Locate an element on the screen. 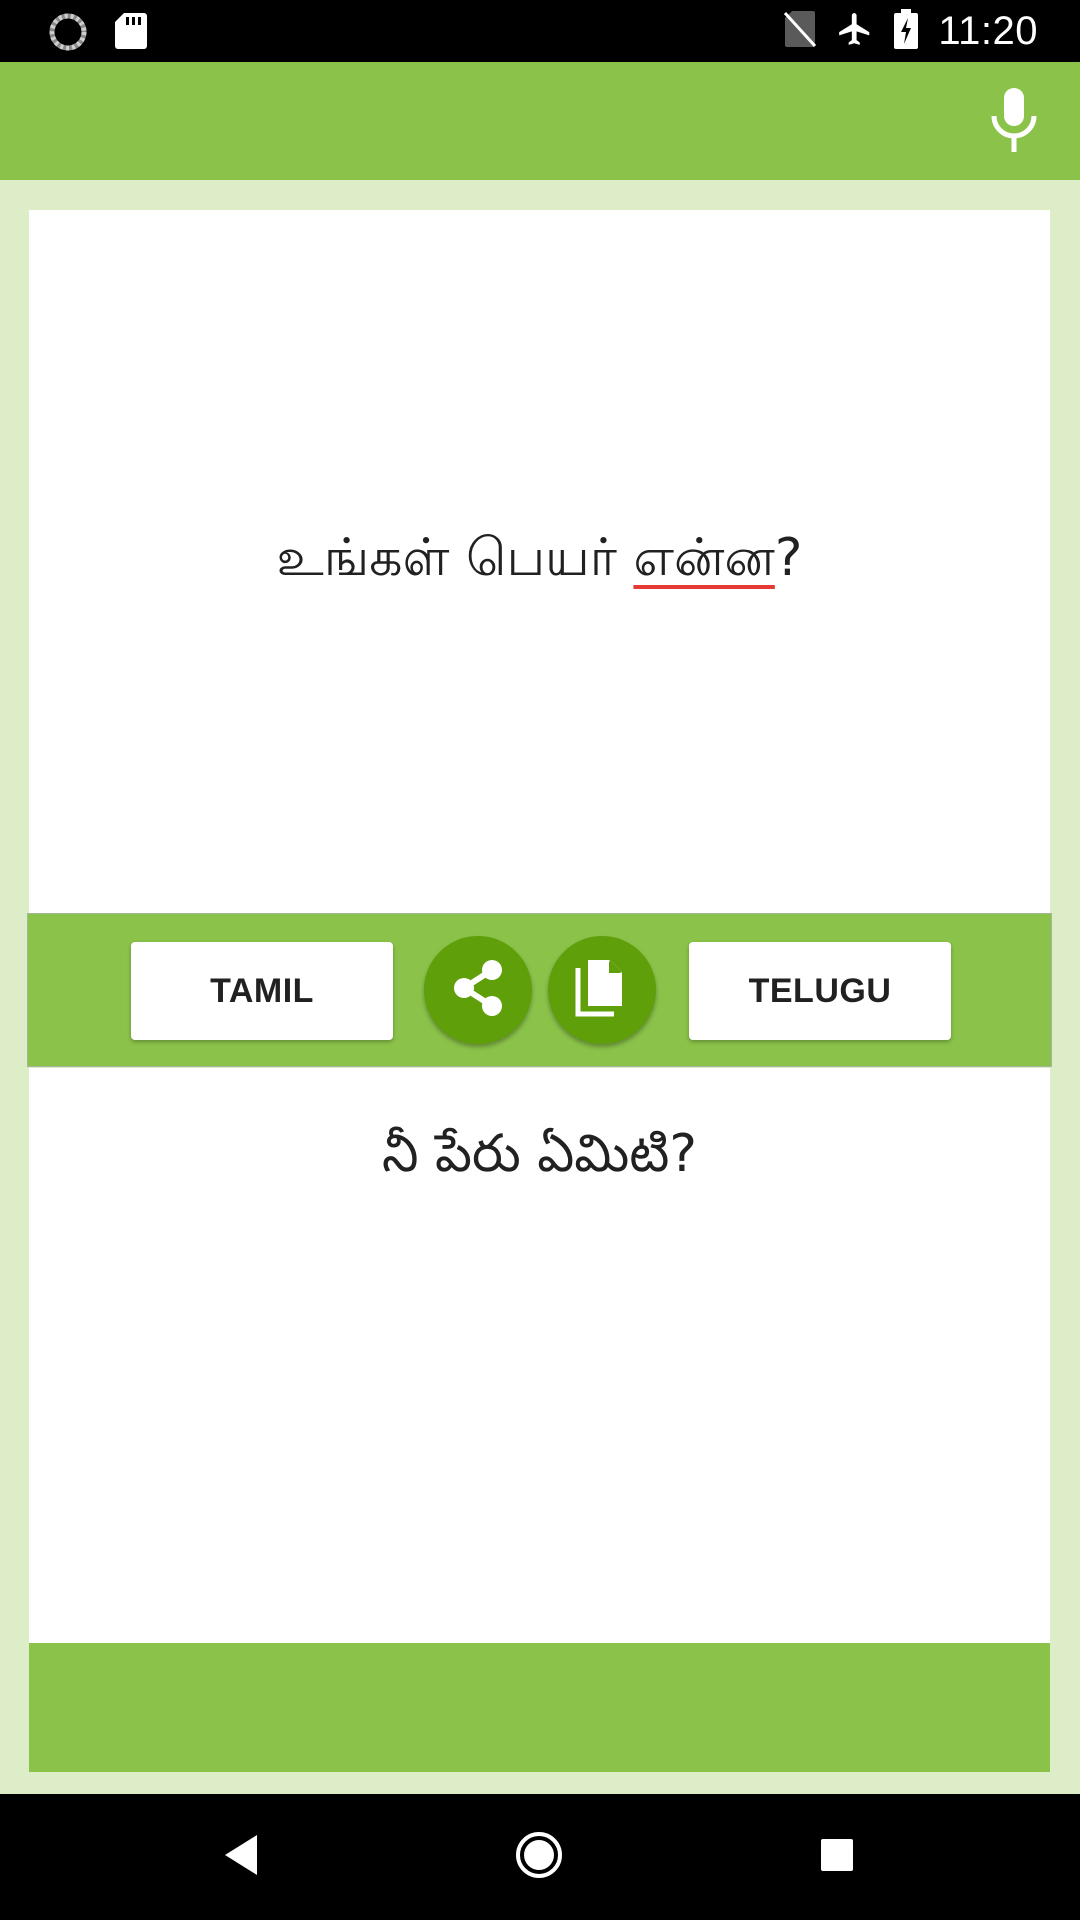  ad-banner is located at coordinates (539, 1707).